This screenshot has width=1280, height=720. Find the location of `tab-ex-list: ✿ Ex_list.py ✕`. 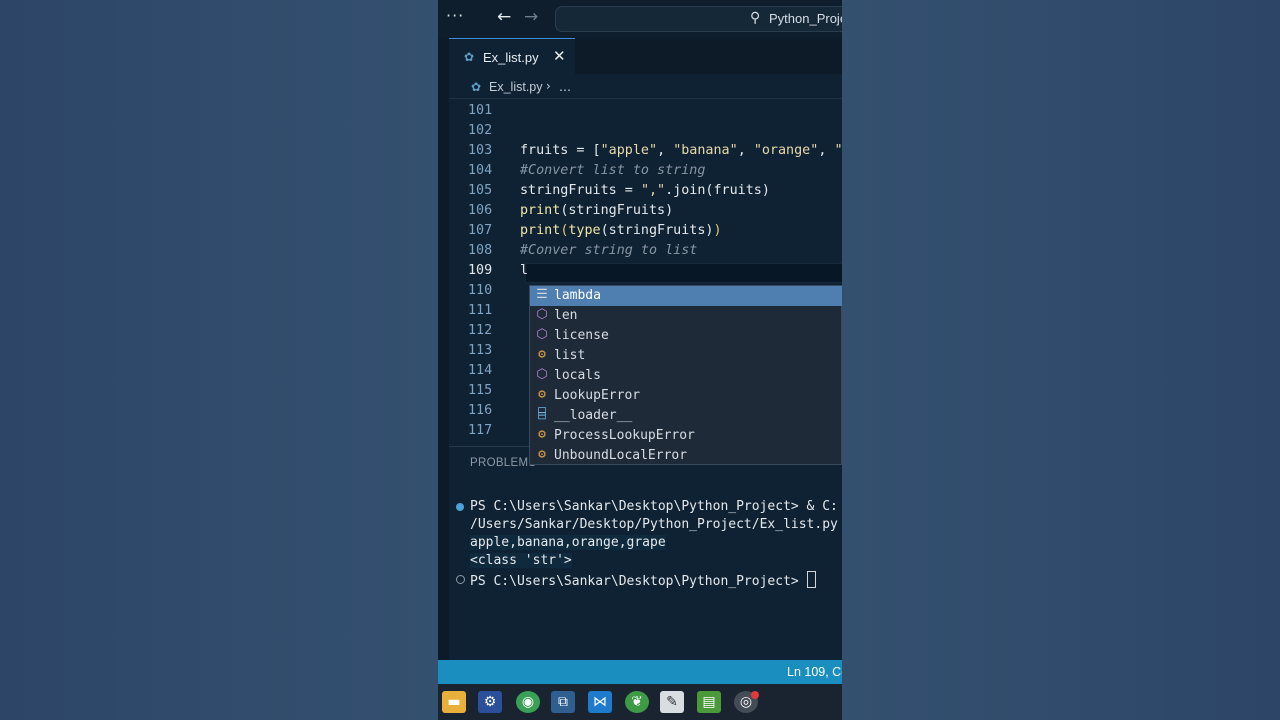

tab-ex-list: ✿ Ex_list.py ✕ is located at coordinates (512, 56).